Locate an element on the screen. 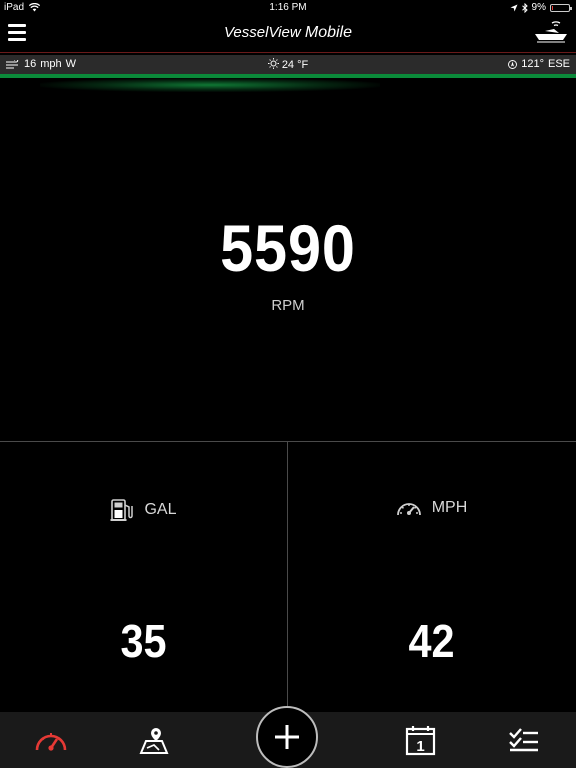 This screenshot has width=576, height=768. calendar-icon: 1 is located at coordinates (420, 741).